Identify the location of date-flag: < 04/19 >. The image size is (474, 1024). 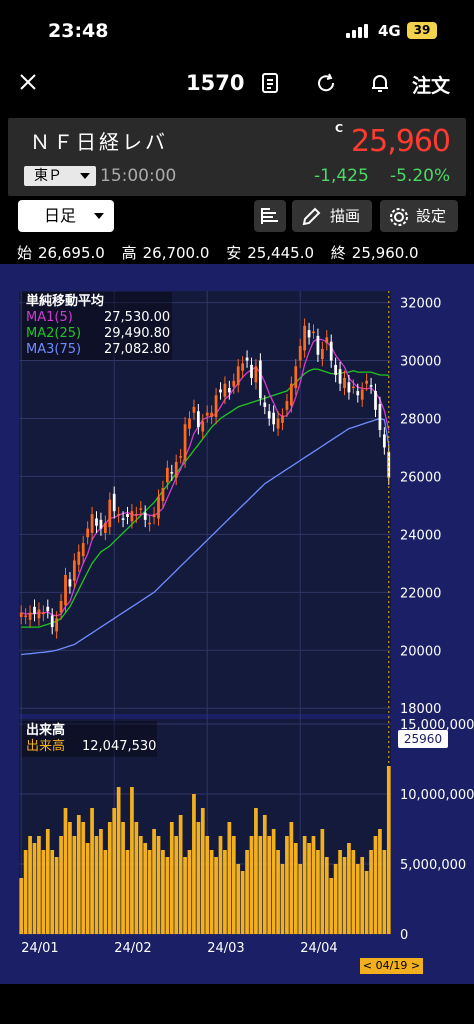
(391, 966).